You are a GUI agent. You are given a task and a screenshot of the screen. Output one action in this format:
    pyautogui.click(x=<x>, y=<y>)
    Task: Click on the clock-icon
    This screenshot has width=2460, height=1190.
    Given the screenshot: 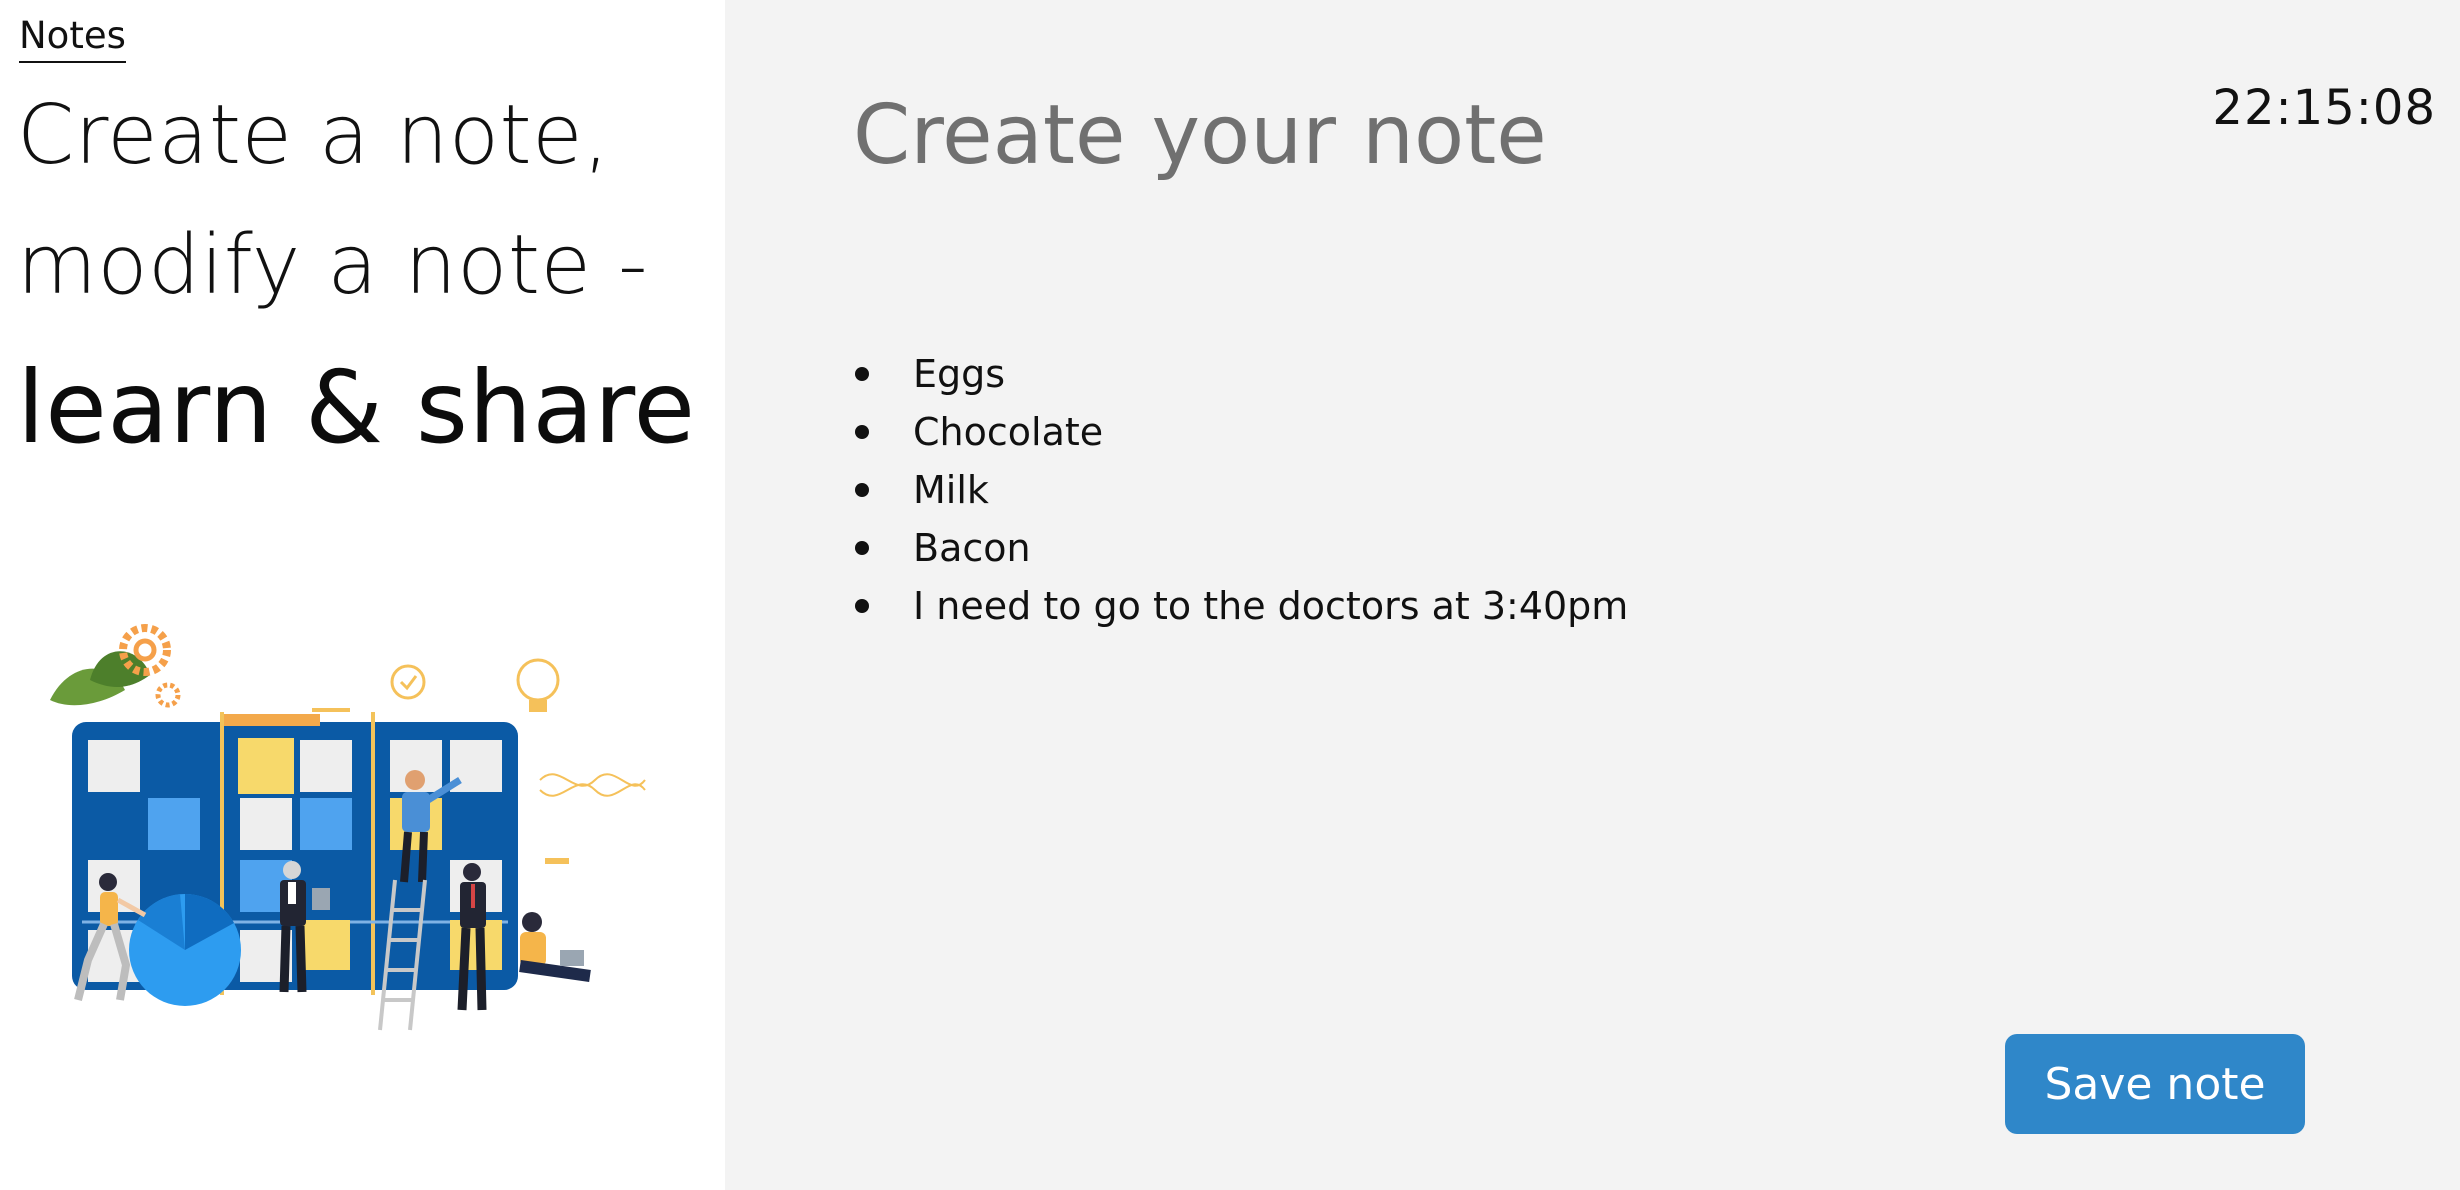 What is the action you would take?
    pyautogui.click(x=408, y=682)
    